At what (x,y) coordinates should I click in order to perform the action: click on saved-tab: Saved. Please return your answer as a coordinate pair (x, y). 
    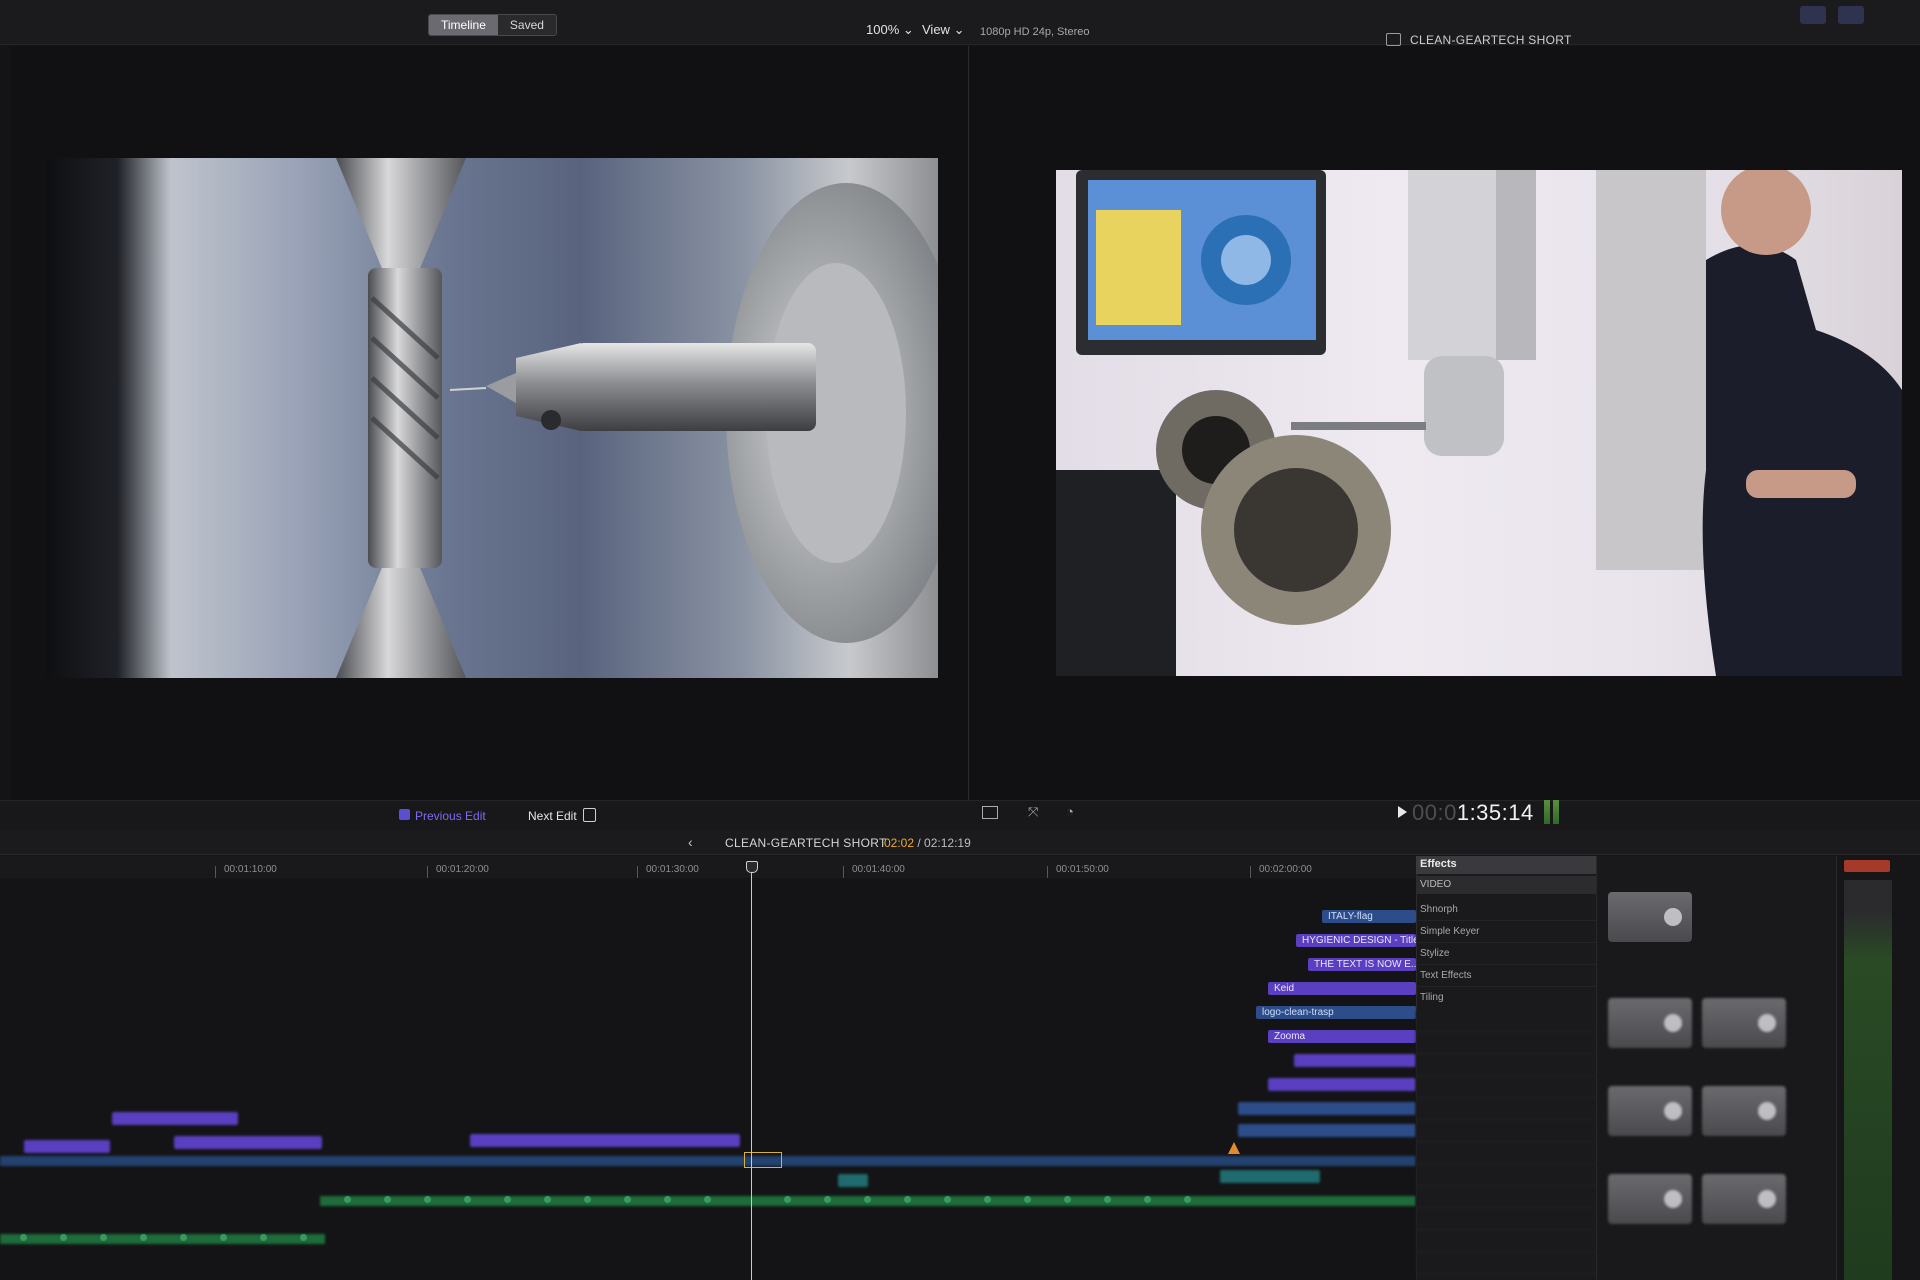
    Looking at the image, I should click on (526, 25).